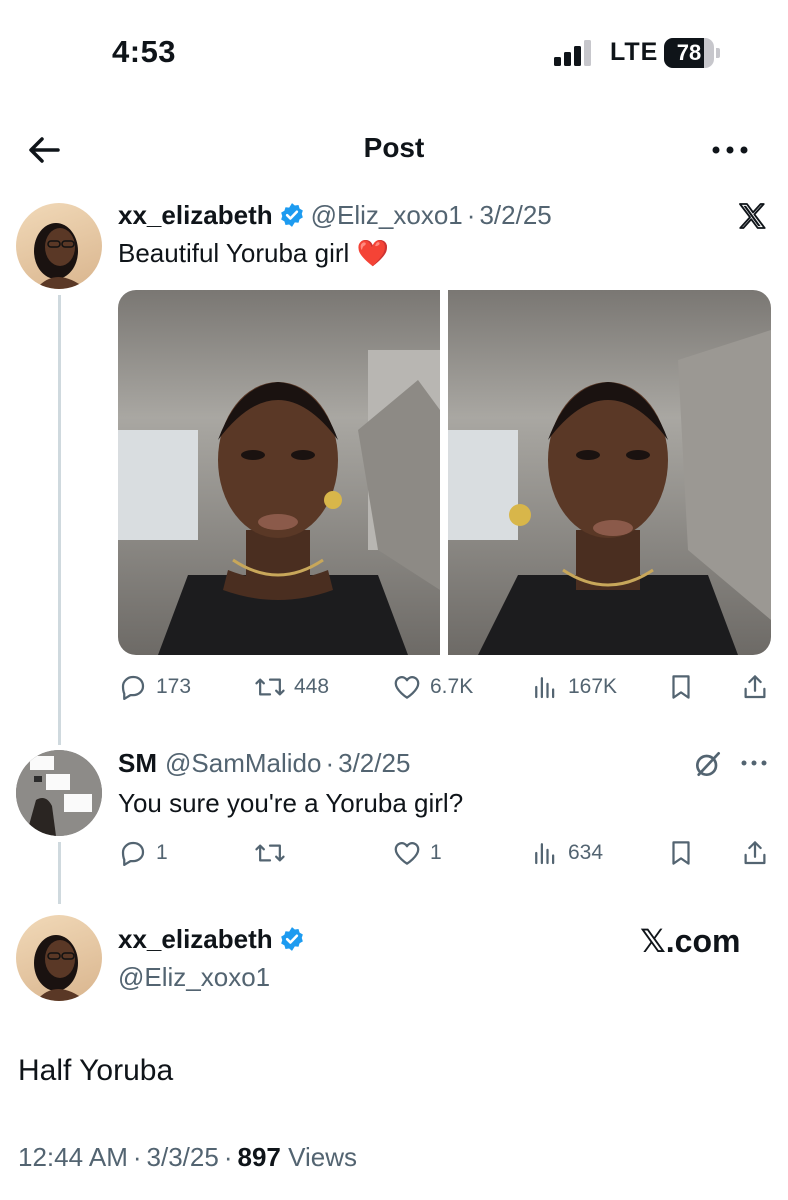  What do you see at coordinates (144, 51) in the screenshot?
I see `status-time: 4:53` at bounding box center [144, 51].